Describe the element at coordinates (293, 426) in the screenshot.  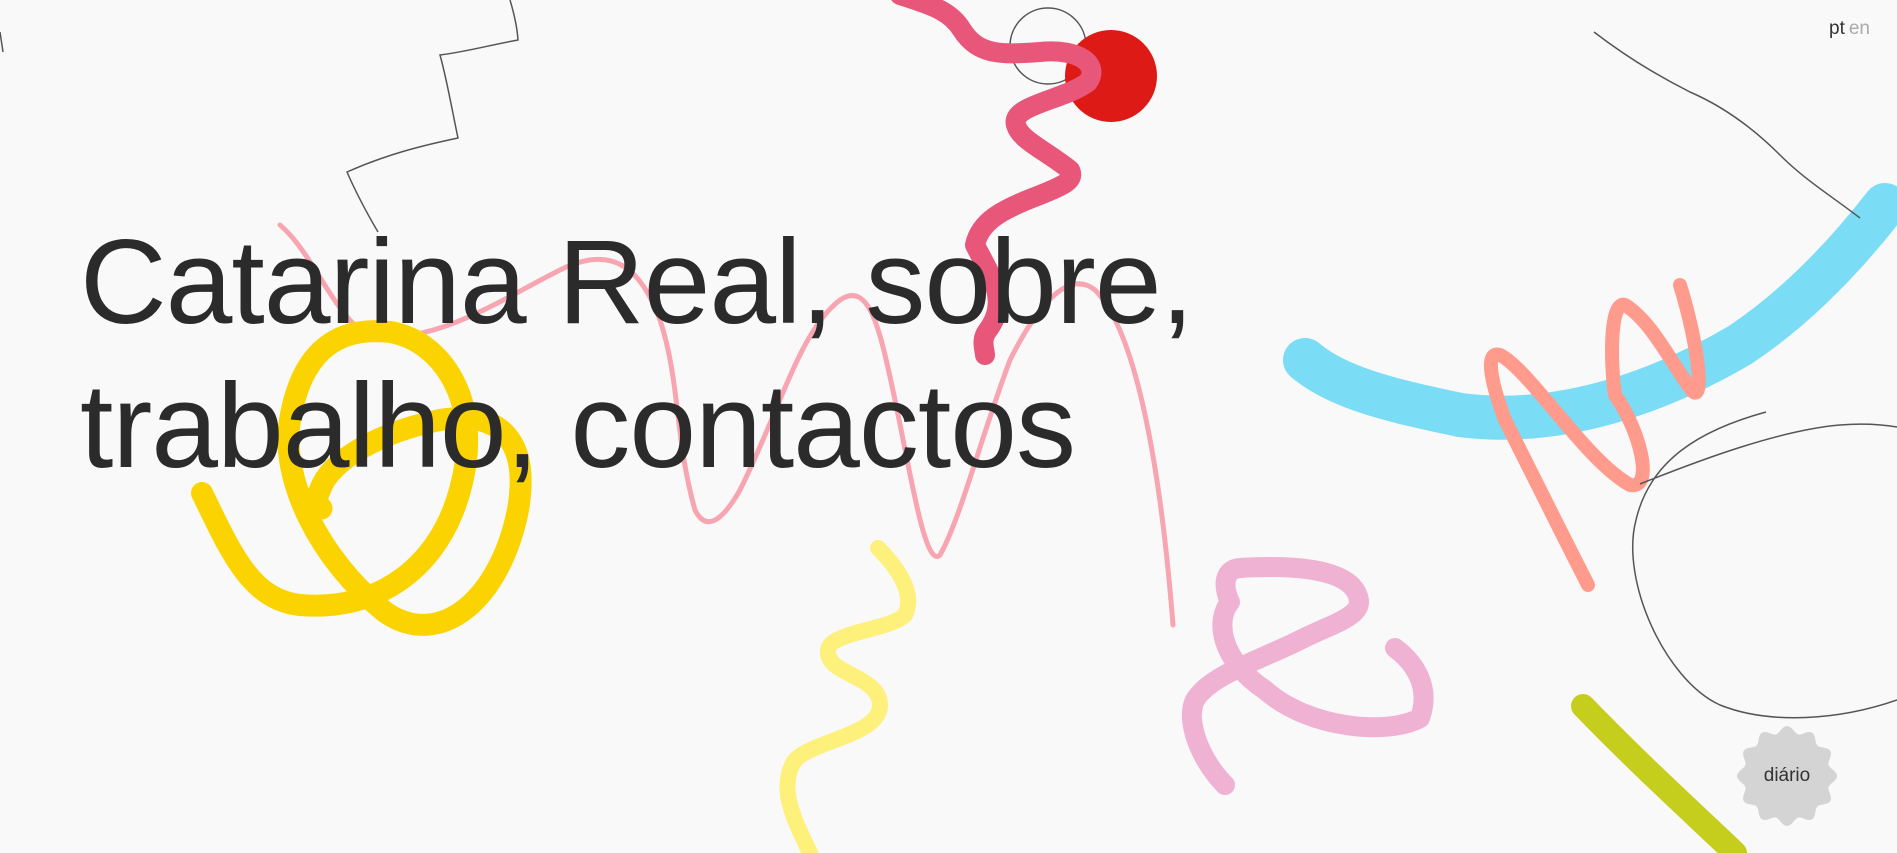
I see `work-link: trabalho` at that location.